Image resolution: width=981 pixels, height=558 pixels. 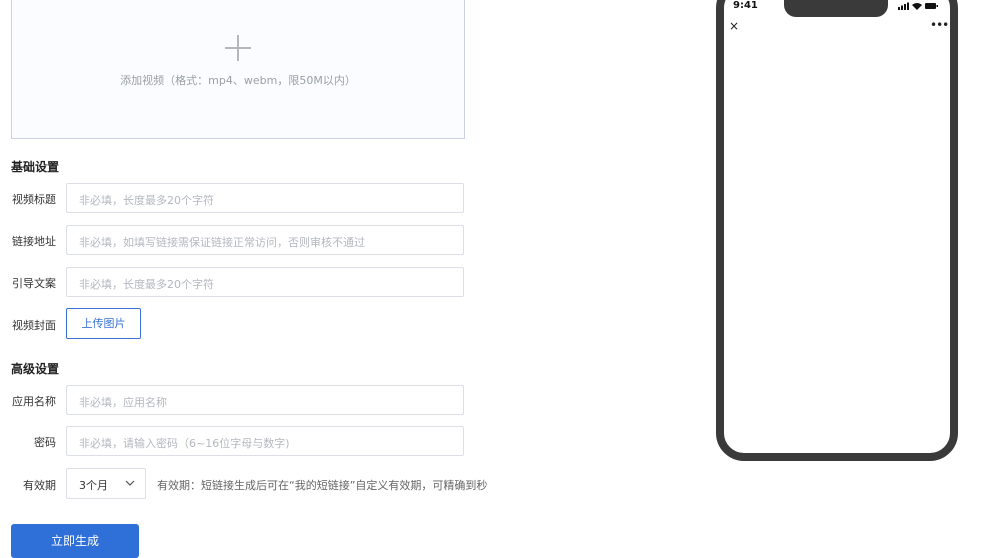 What do you see at coordinates (734, 26) in the screenshot?
I see `close-icon: ×` at bounding box center [734, 26].